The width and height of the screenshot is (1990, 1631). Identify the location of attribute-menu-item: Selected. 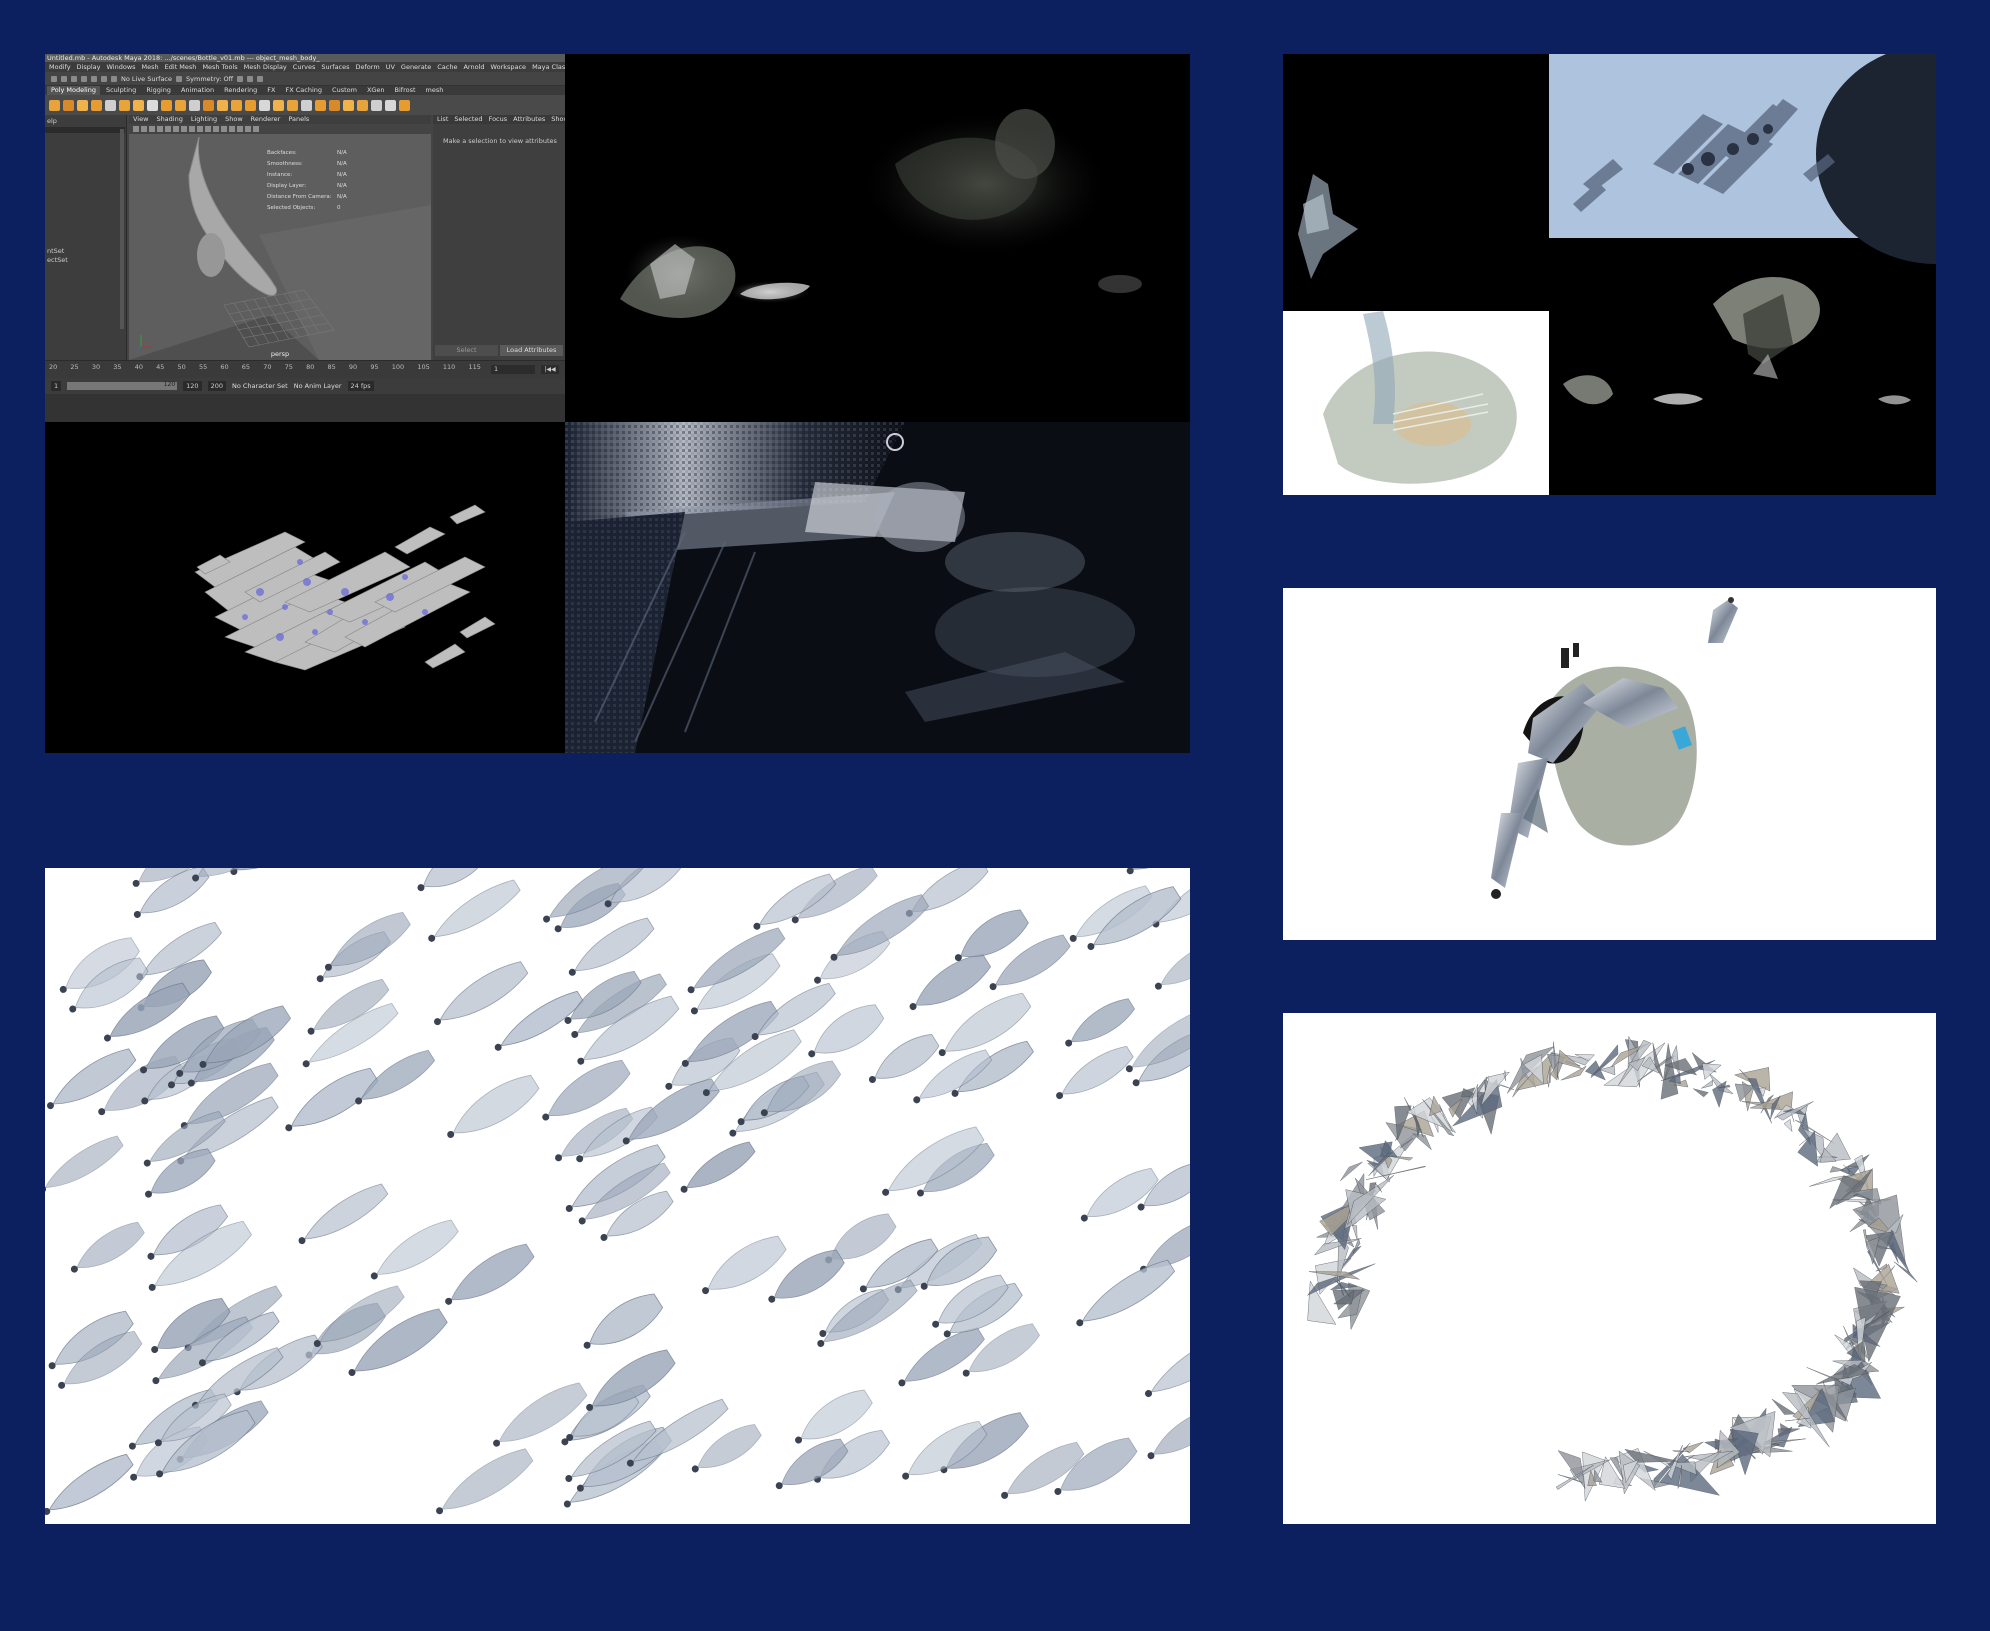
(468, 119).